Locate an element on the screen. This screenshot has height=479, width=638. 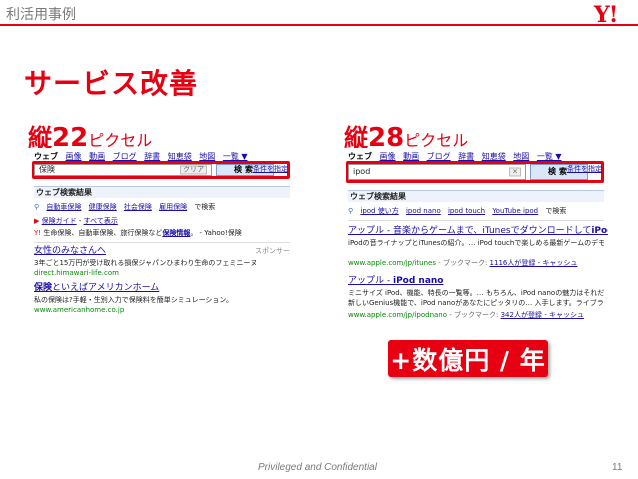
left-guide-line: ▶ 保険ガイド - すべて表示 is located at coordinates (76, 221).